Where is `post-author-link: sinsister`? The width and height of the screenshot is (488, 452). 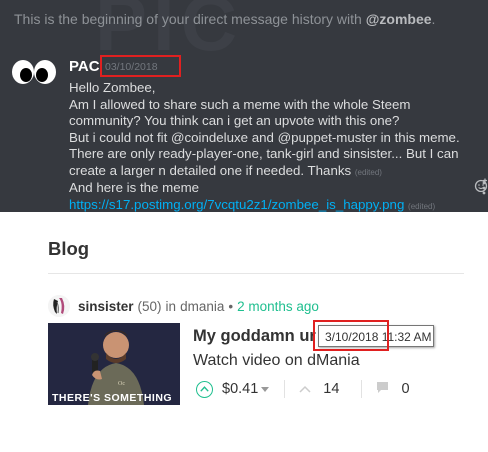 post-author-link: sinsister is located at coordinates (106, 306).